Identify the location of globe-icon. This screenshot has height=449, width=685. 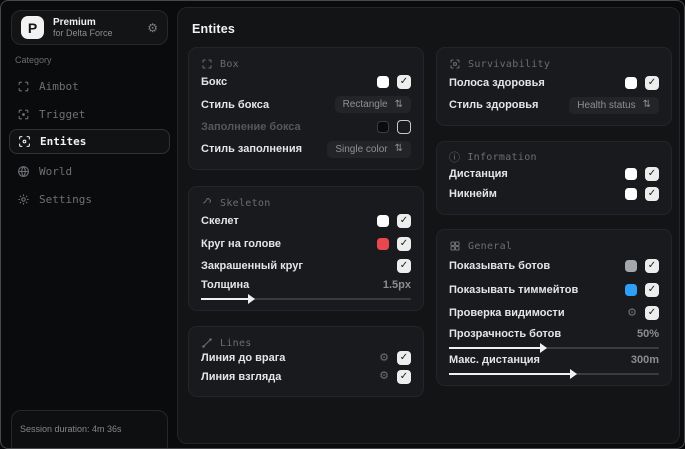
(23, 171).